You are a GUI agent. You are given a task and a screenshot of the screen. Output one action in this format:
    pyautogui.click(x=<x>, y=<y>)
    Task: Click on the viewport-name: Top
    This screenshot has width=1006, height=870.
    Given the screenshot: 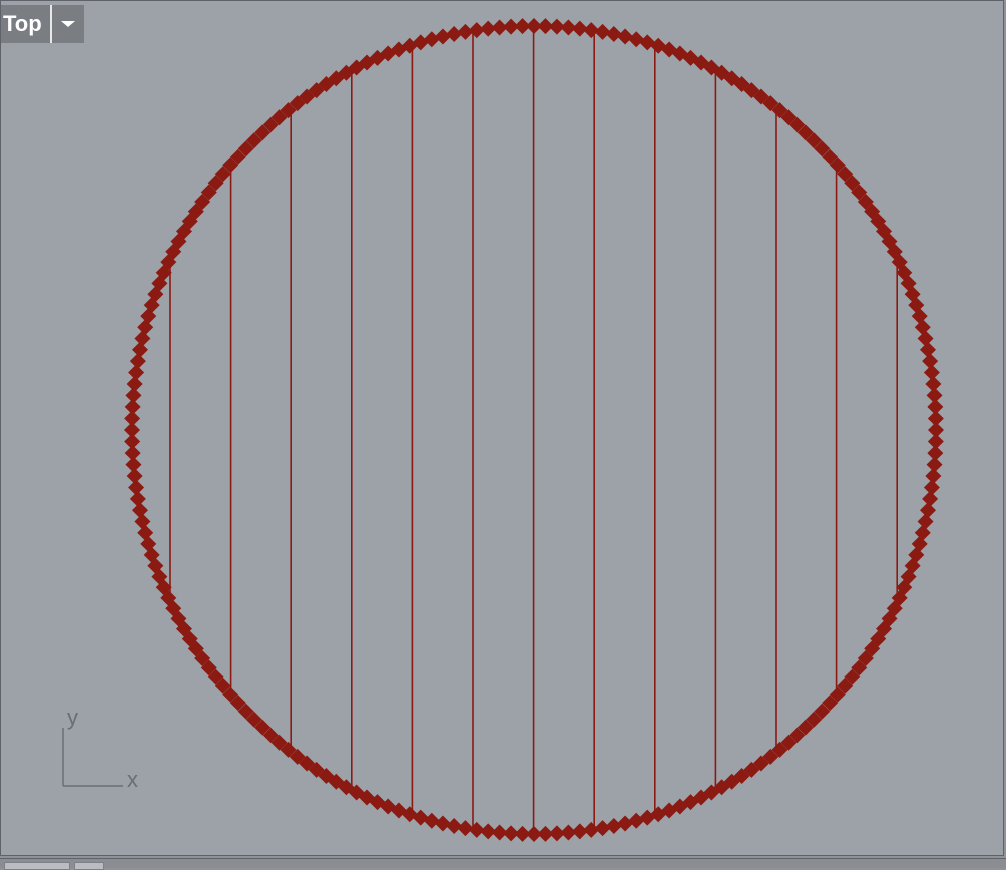 What is the action you would take?
    pyautogui.click(x=26, y=24)
    